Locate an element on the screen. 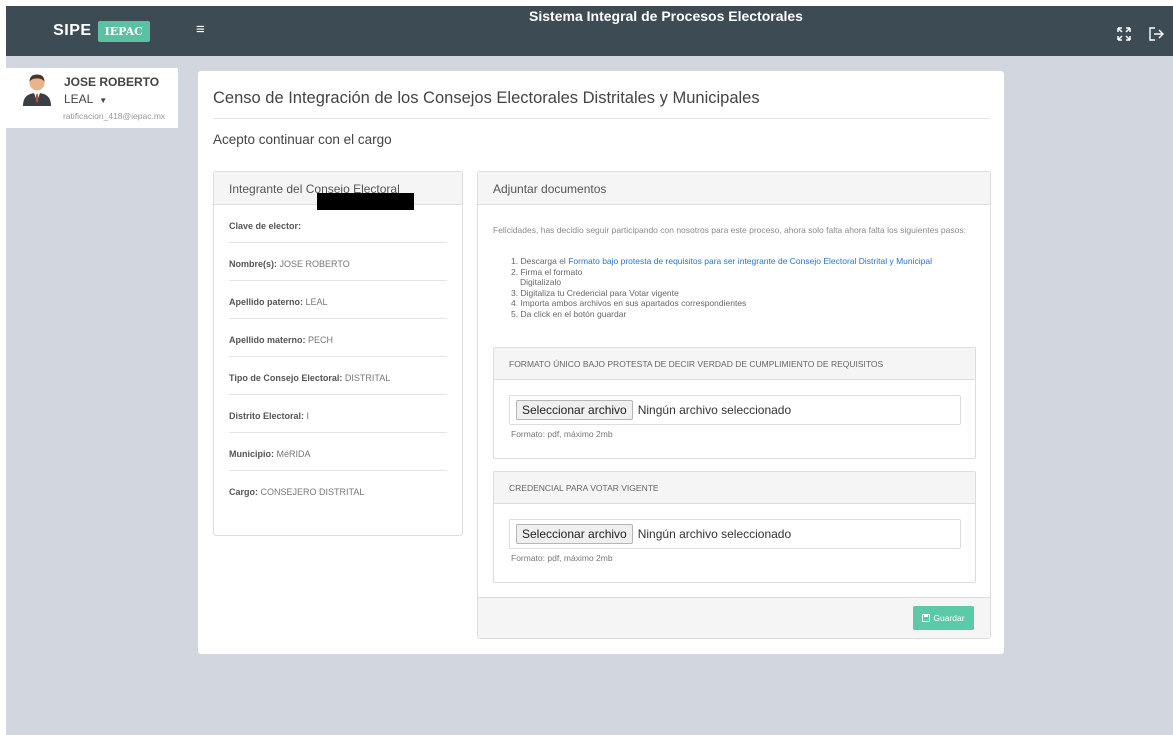 This screenshot has height=735, width=1173. fullscreen-icon is located at coordinates (1124, 34).